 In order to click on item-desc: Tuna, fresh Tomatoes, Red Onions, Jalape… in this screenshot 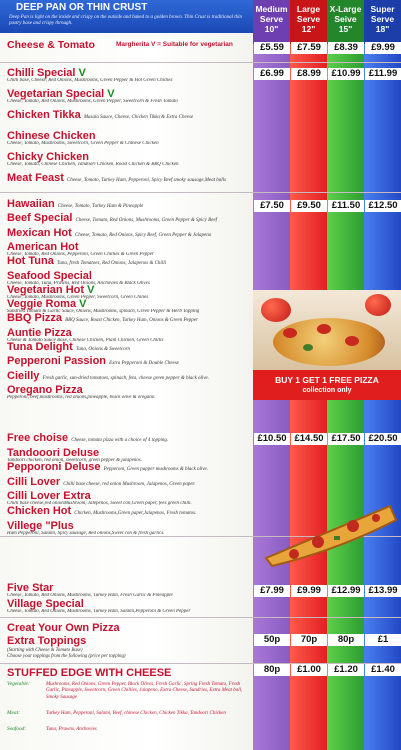, I will do `click(111, 264)`.